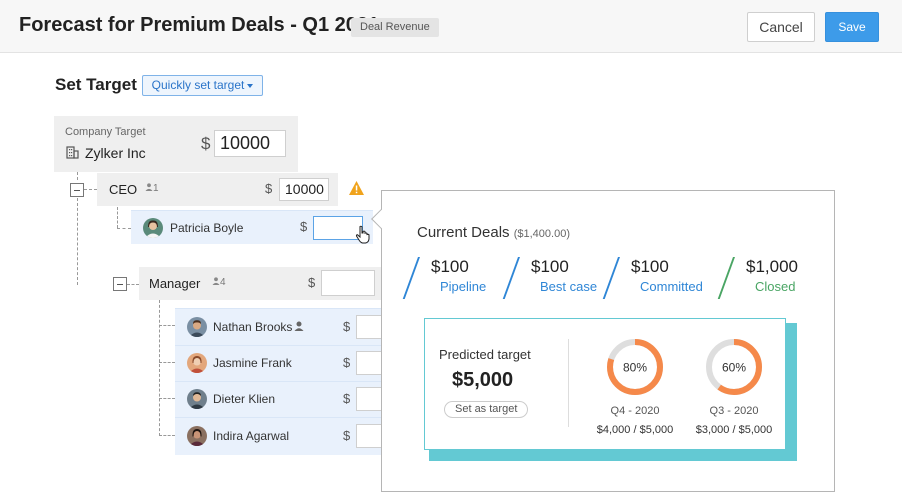 This screenshot has height=498, width=902. I want to click on member-row: Nathan Brooks $, so click(290, 326).